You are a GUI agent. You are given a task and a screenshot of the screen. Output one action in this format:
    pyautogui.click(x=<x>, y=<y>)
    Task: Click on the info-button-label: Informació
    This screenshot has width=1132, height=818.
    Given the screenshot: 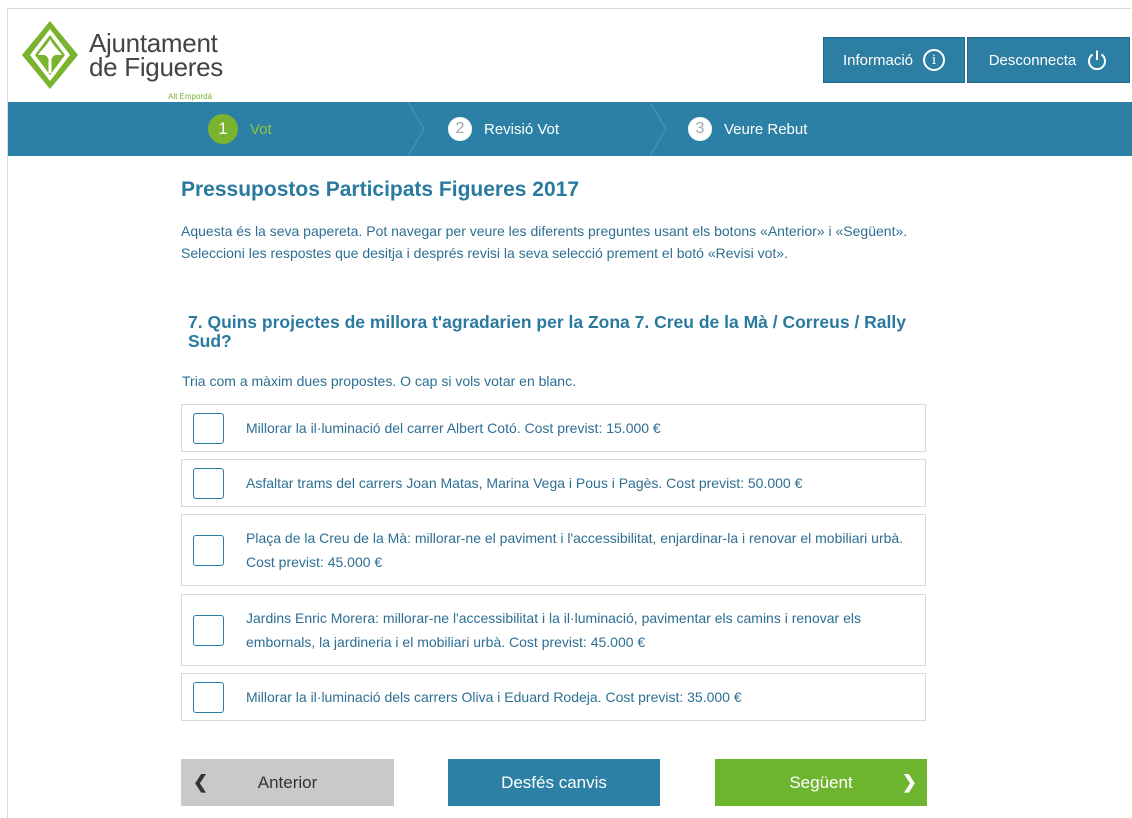 What is the action you would take?
    pyautogui.click(x=878, y=60)
    